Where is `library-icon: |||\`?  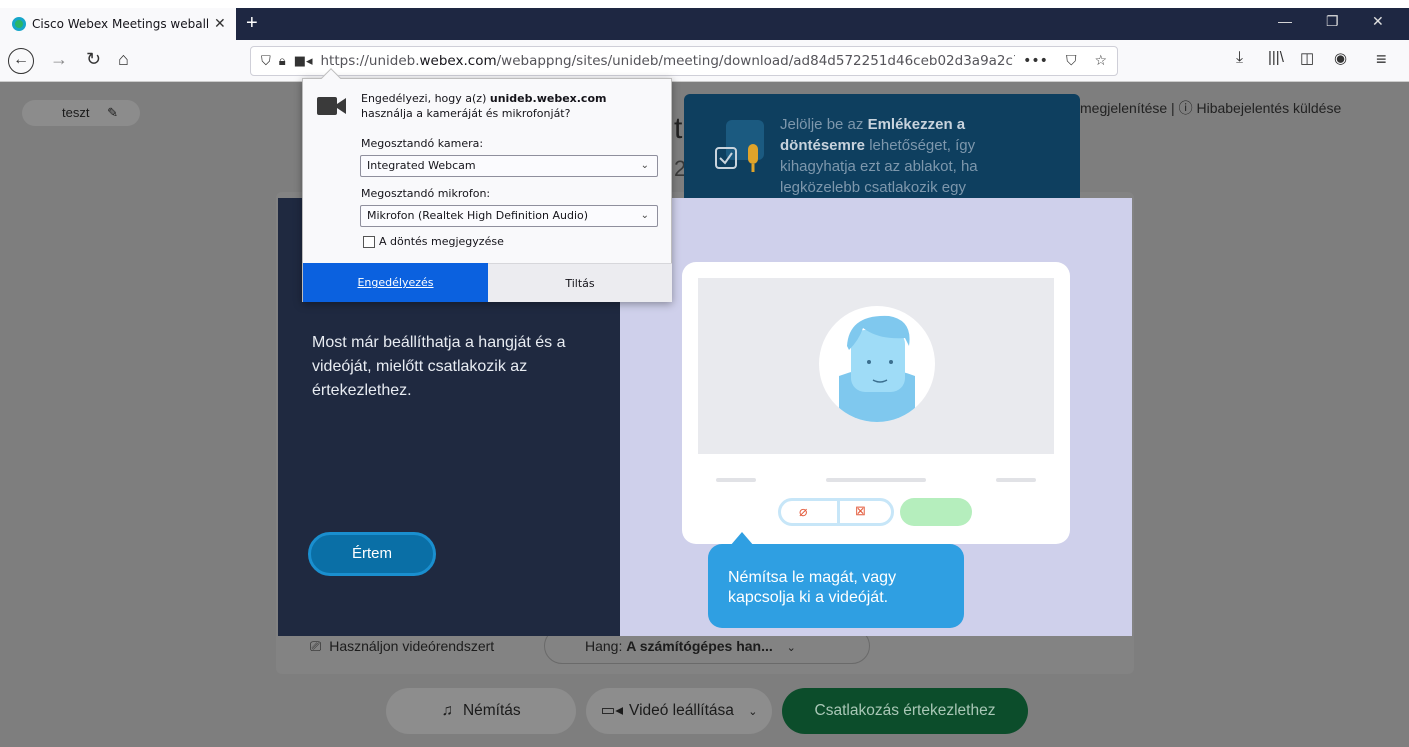
library-icon: |||\ is located at coordinates (1276, 57).